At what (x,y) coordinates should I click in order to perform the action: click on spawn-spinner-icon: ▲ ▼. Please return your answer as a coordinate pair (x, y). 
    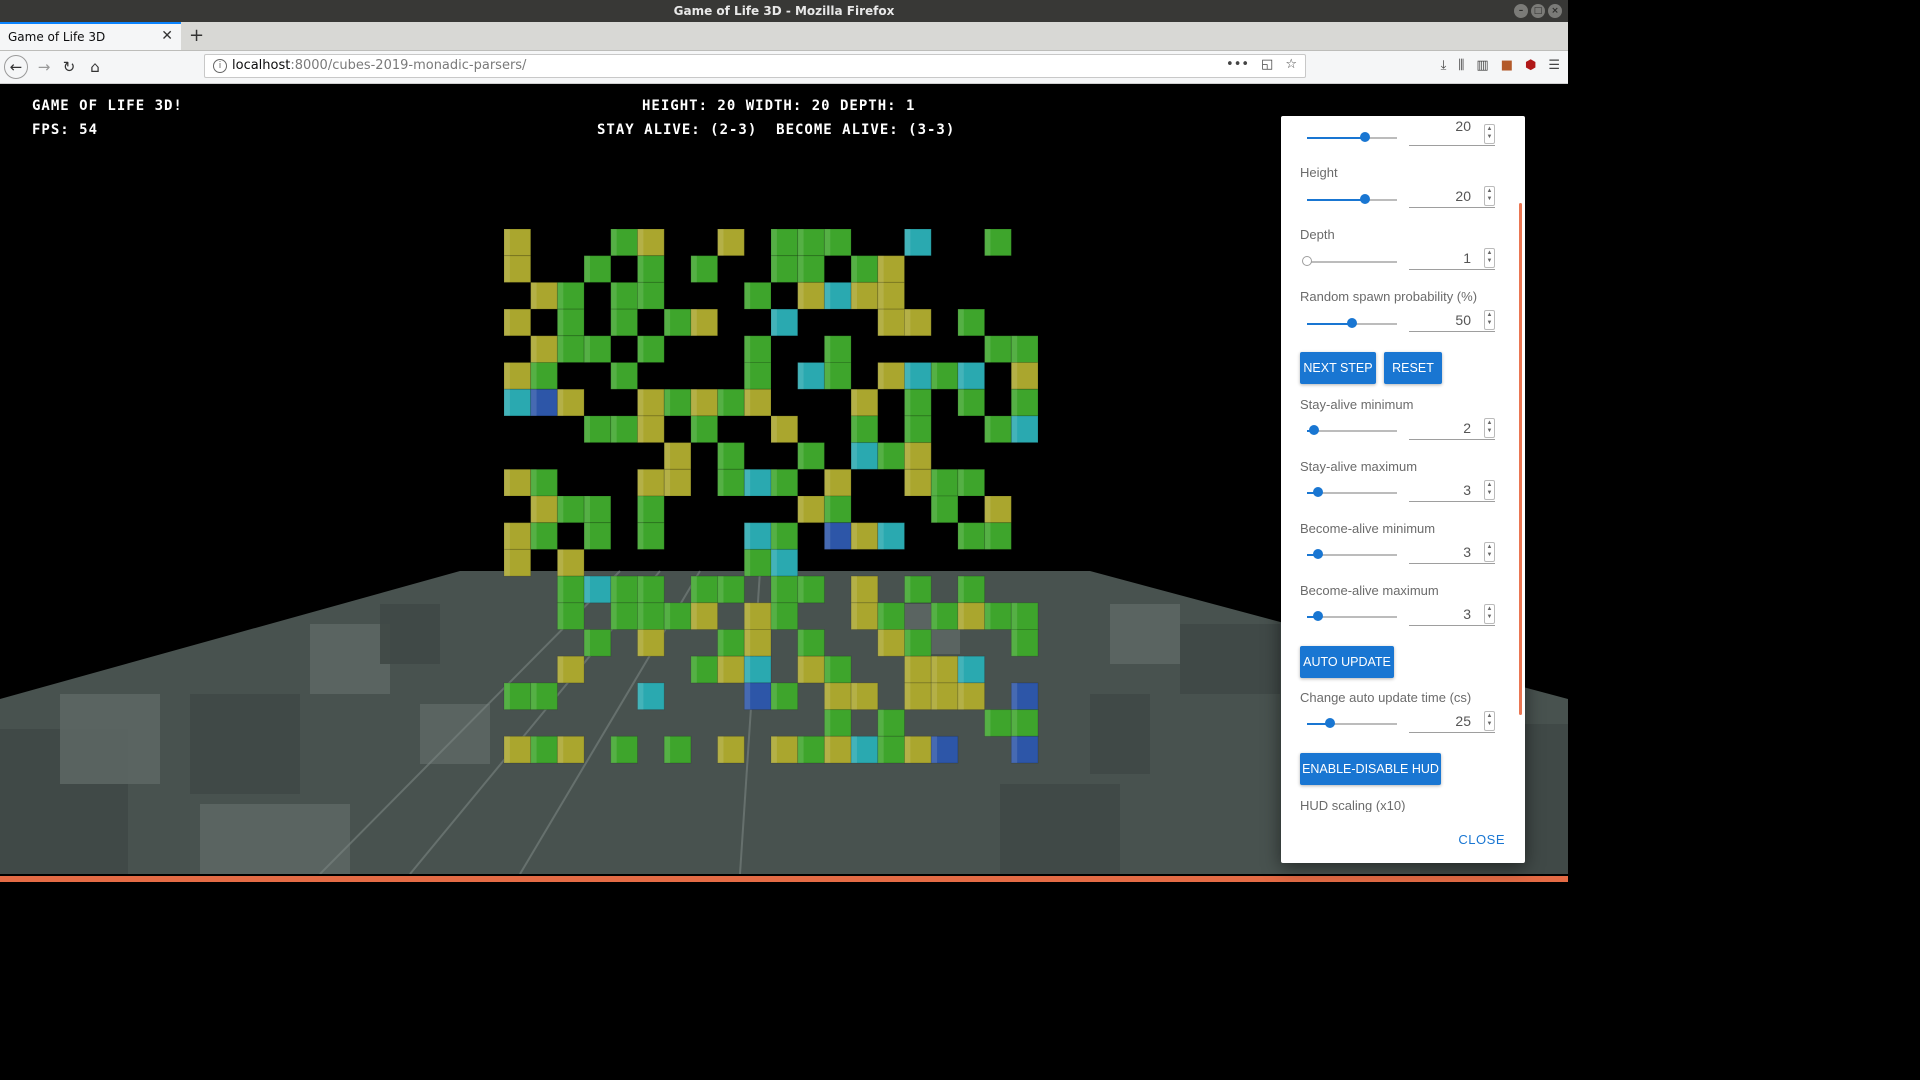
    Looking at the image, I should click on (1489, 320).